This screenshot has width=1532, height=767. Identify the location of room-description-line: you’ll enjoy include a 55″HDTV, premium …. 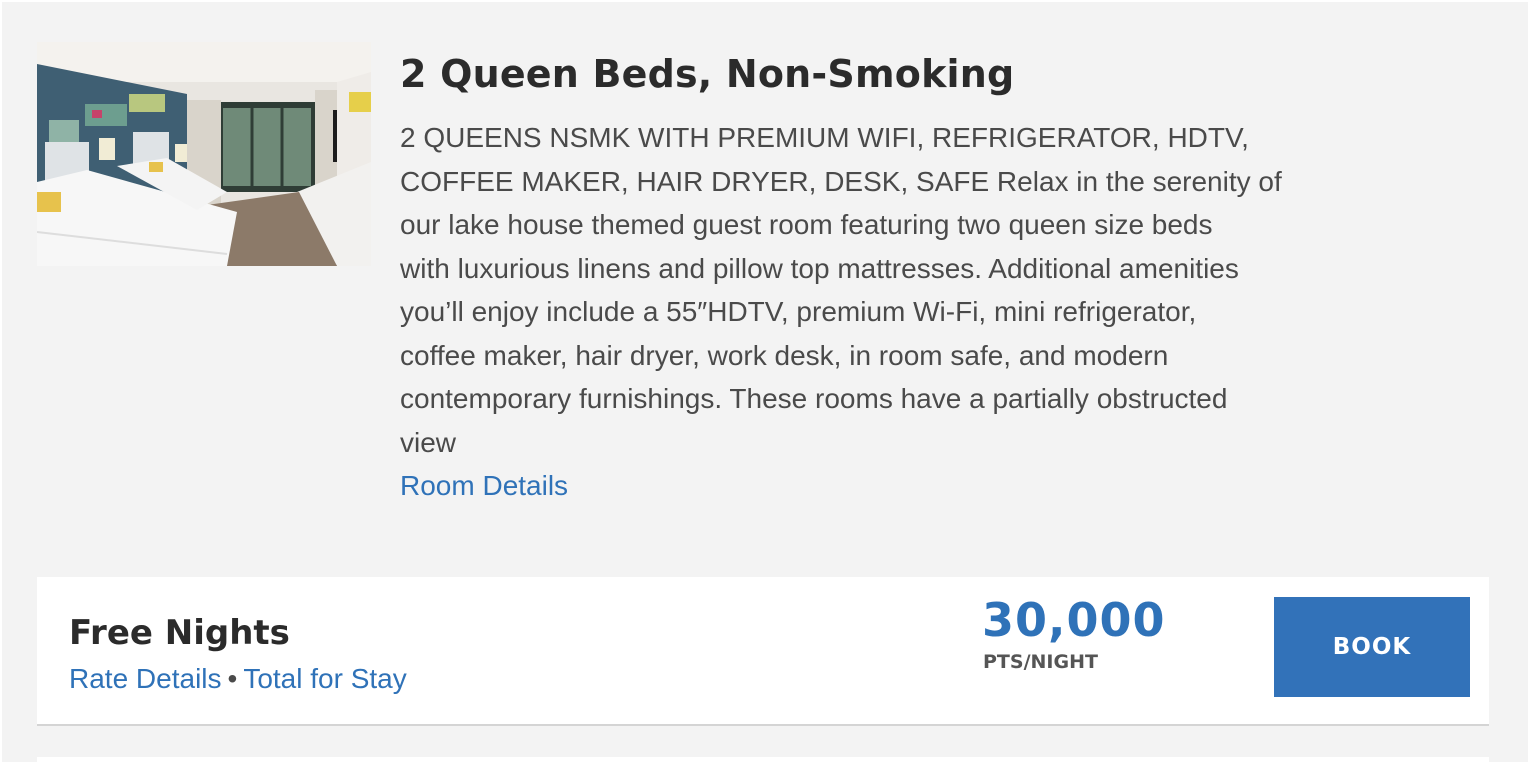
(798, 311).